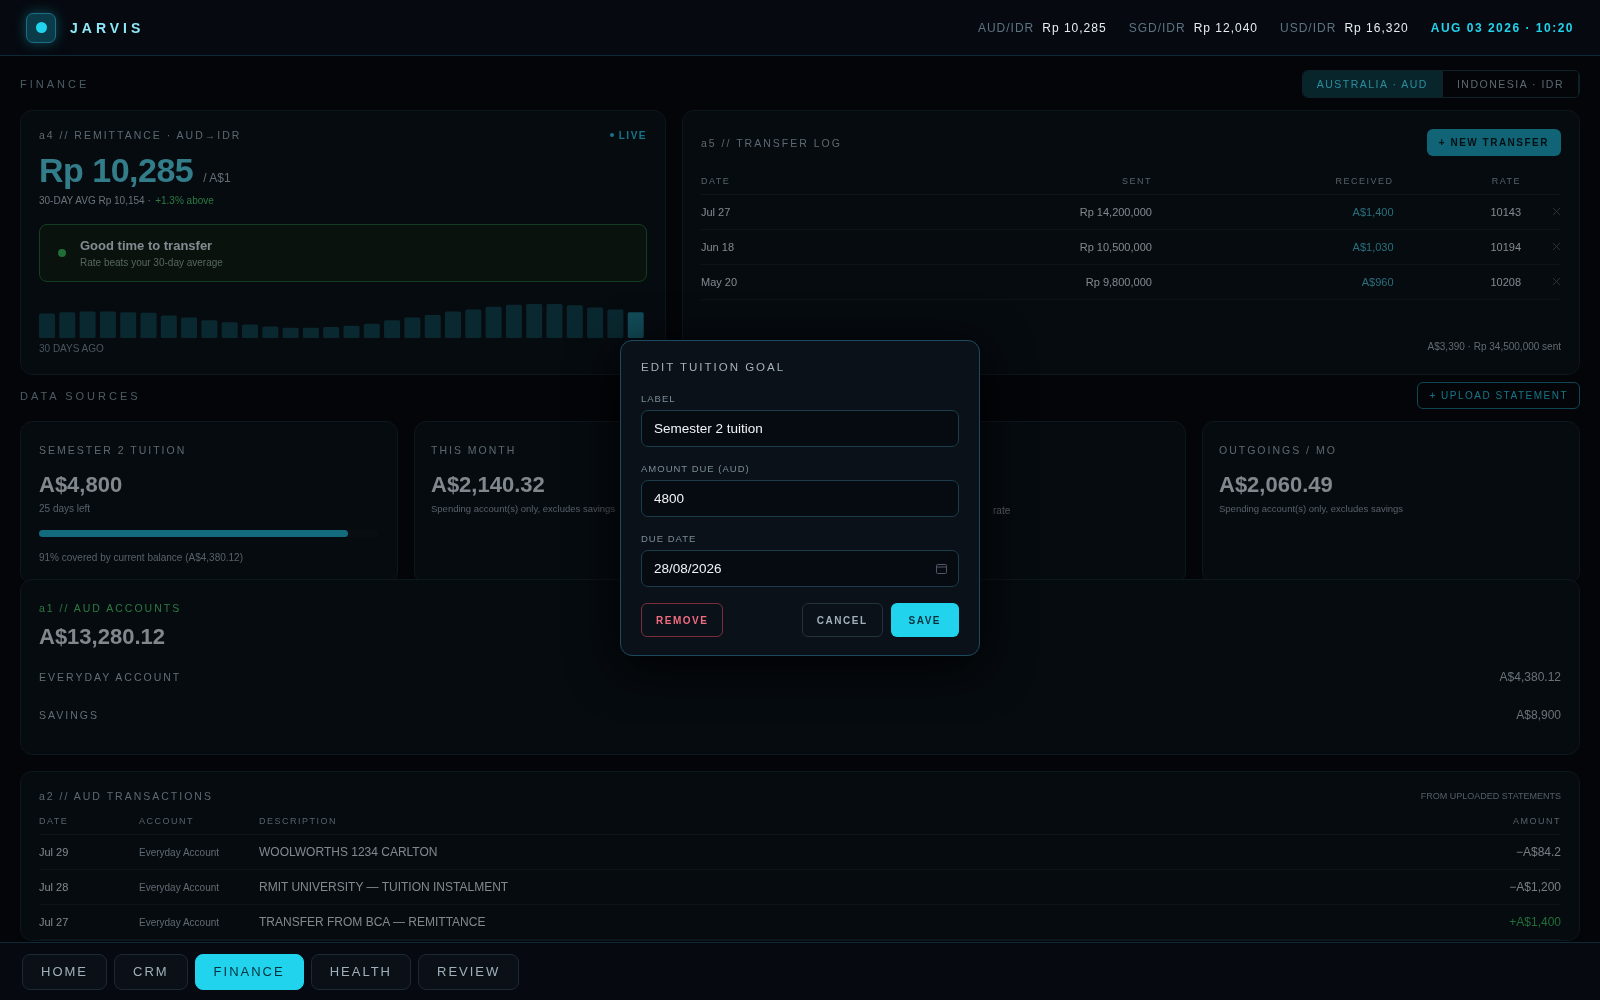 The width and height of the screenshot is (1600, 1000). What do you see at coordinates (69, 715) in the screenshot?
I see `account-name: SAVINGS` at bounding box center [69, 715].